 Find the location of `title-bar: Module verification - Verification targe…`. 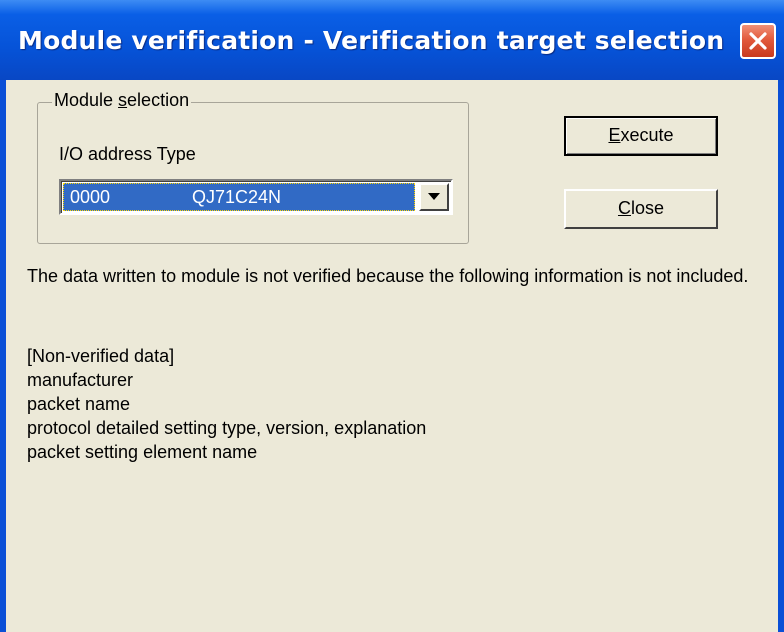

title-bar: Module verification - Verification targe… is located at coordinates (392, 40).